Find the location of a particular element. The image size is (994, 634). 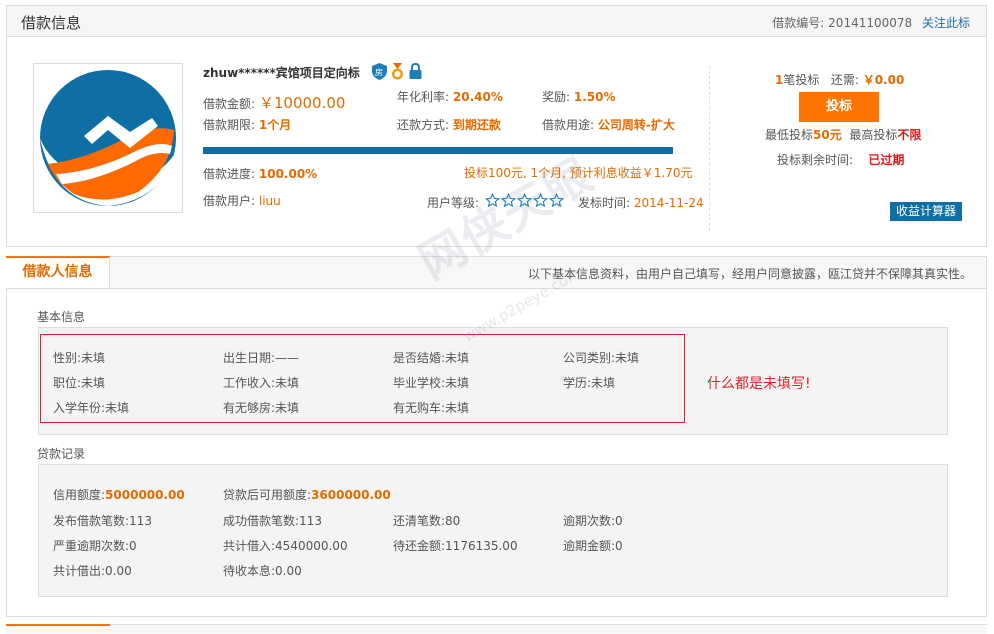

remaining-value: 已过期 is located at coordinates (886, 160).